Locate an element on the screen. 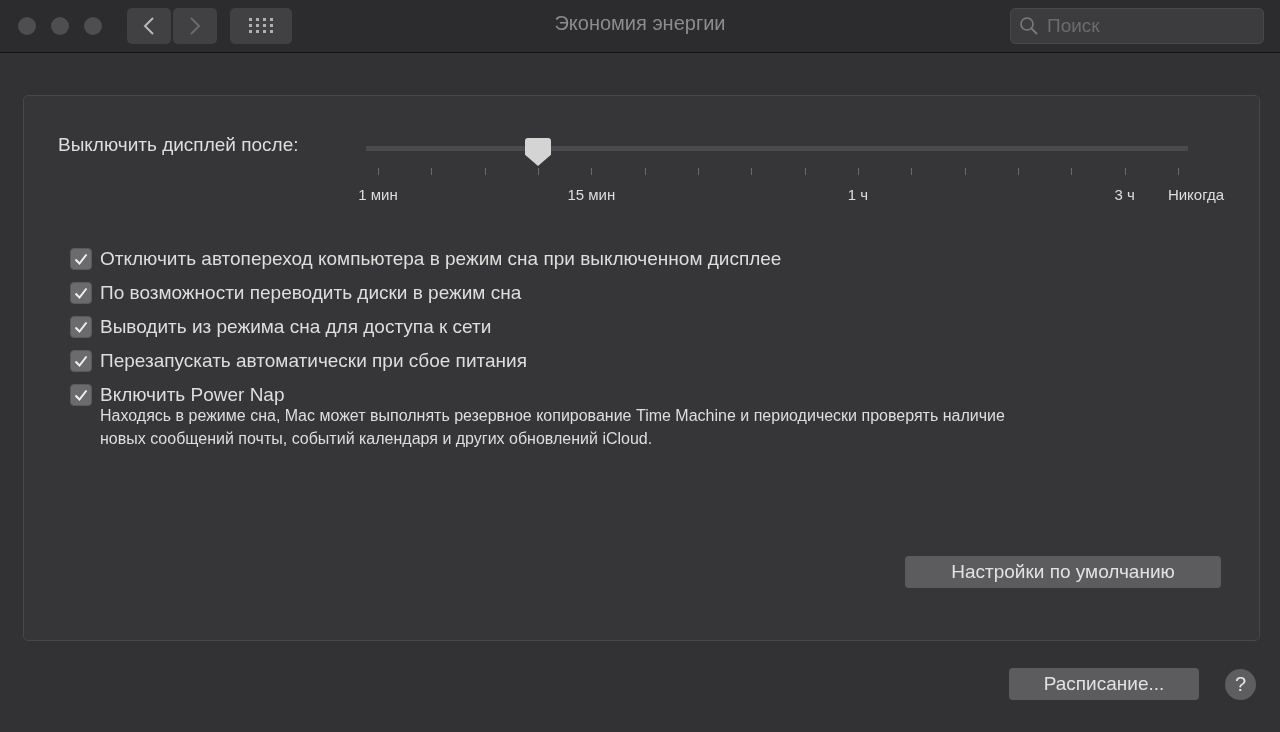  checkbox-label: По возможности переводить диски в режим сна is located at coordinates (311, 293).